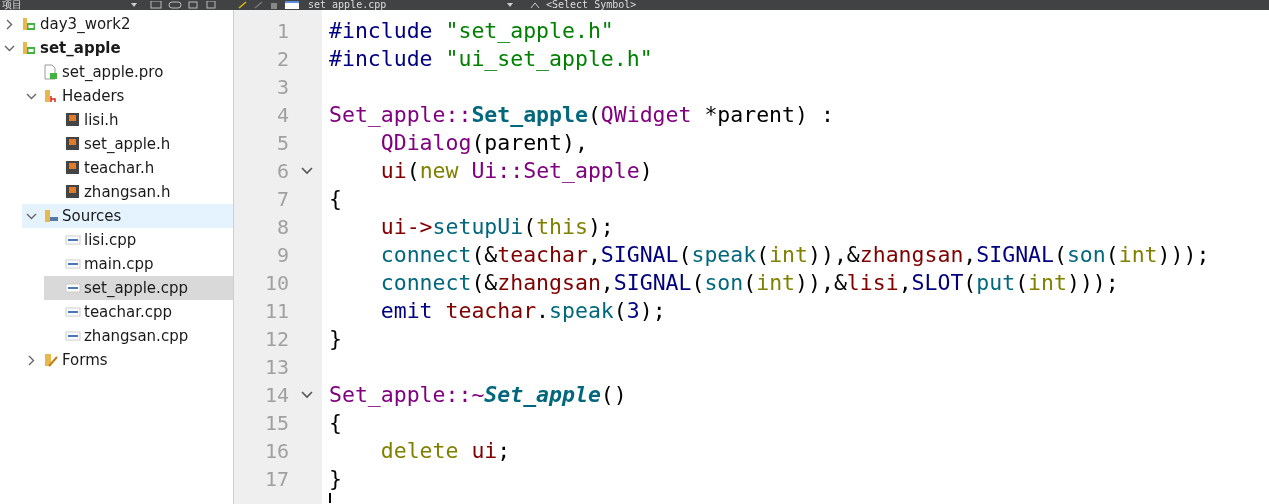  Describe the element at coordinates (276, 339) in the screenshot. I see `line-number: 12` at that location.